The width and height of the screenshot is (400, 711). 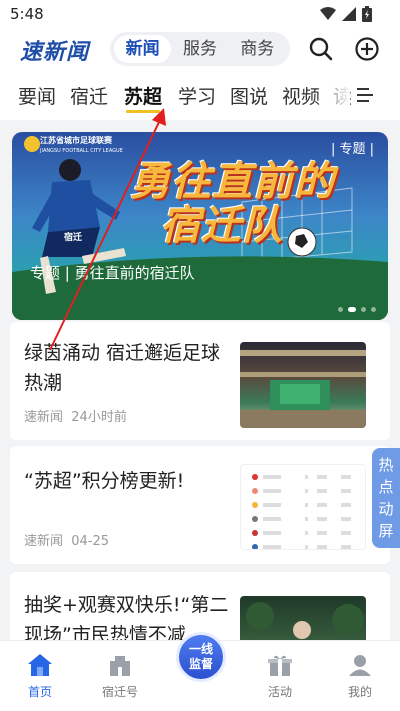 What do you see at coordinates (104, 481) in the screenshot?
I see `news-title: “苏超”积分榜更新!` at bounding box center [104, 481].